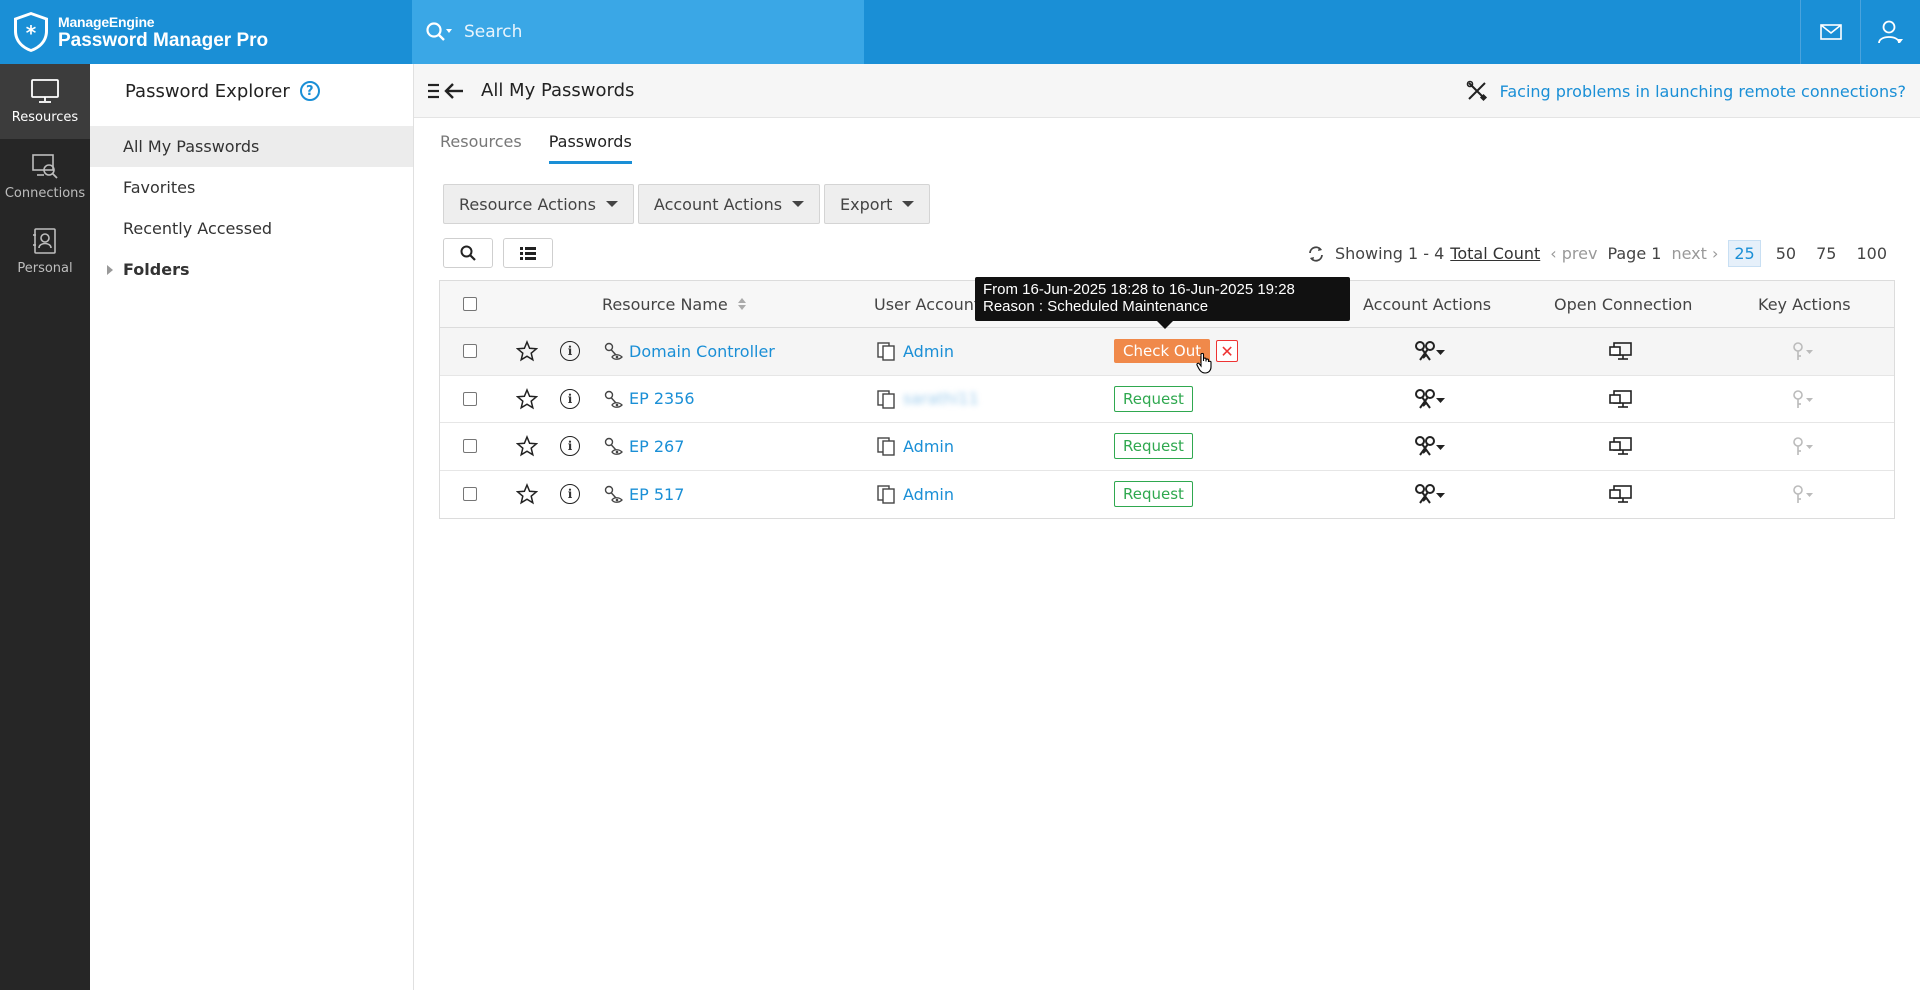 The width and height of the screenshot is (1920, 990). I want to click on connections-icon, so click(45, 166).